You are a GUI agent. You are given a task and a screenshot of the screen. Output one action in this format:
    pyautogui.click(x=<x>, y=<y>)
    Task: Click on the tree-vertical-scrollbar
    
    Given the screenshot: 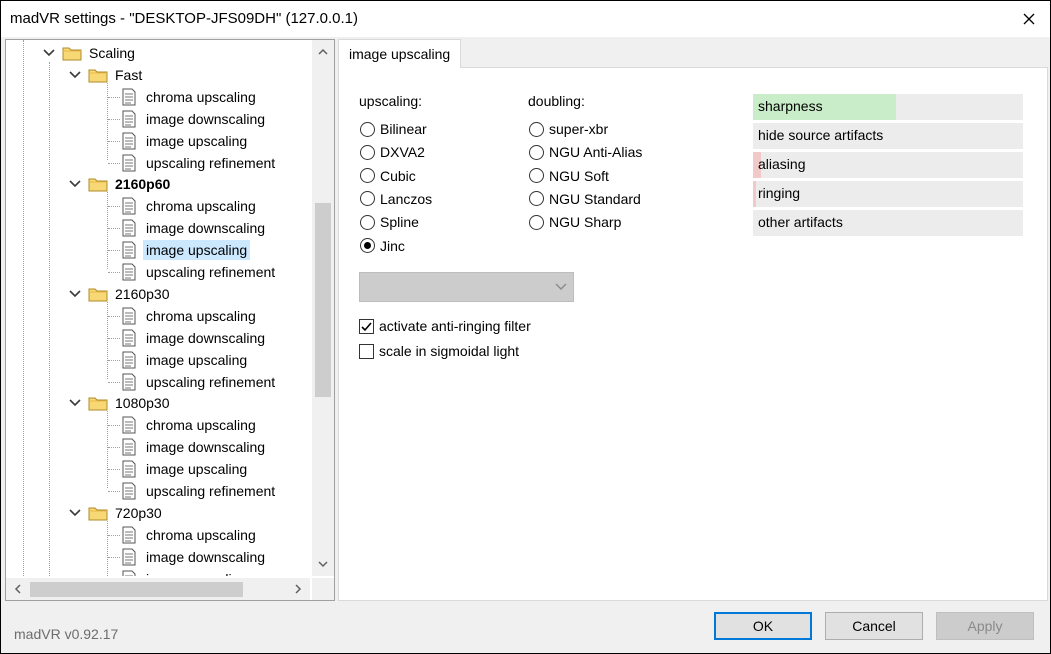 What is the action you would take?
    pyautogui.click(x=323, y=308)
    